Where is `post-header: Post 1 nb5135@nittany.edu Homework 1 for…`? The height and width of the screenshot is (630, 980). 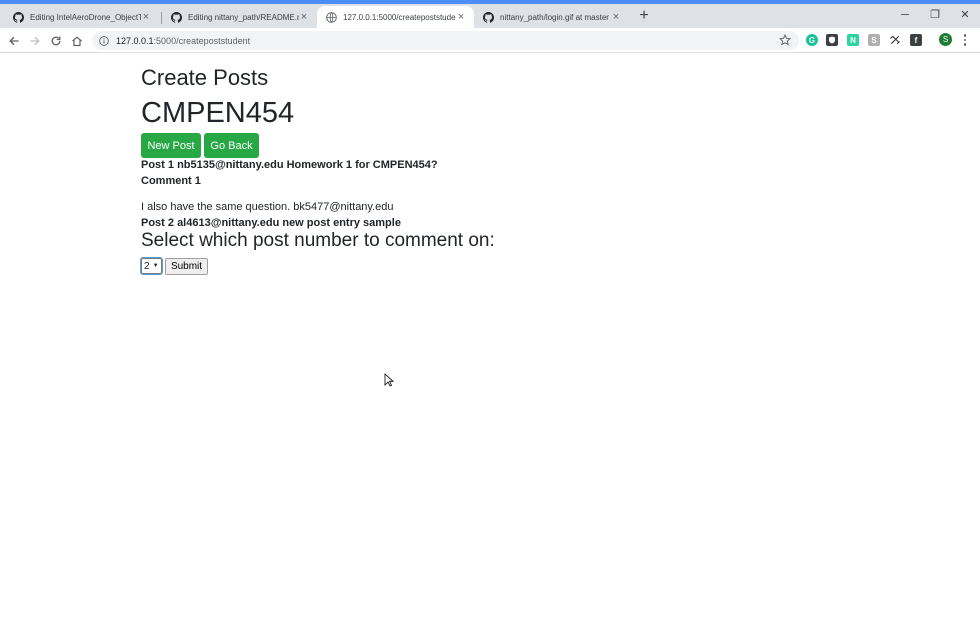
post-header: Post 1 nb5135@nittany.edu Homework 1 for… is located at coordinates (289, 165).